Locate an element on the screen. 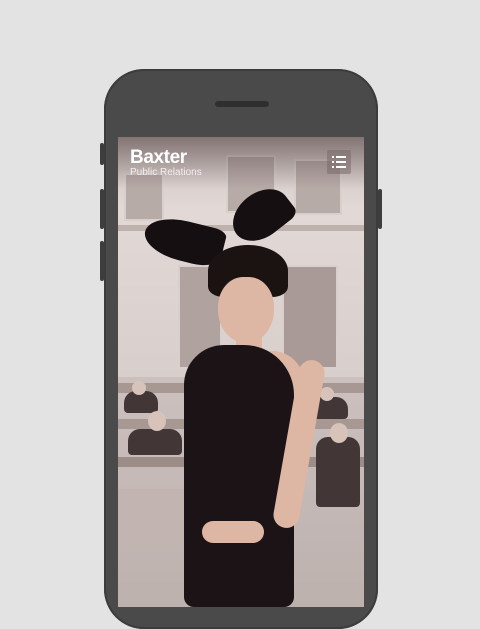 The image size is (480, 629). logo-title: Baxter is located at coordinates (158, 158).